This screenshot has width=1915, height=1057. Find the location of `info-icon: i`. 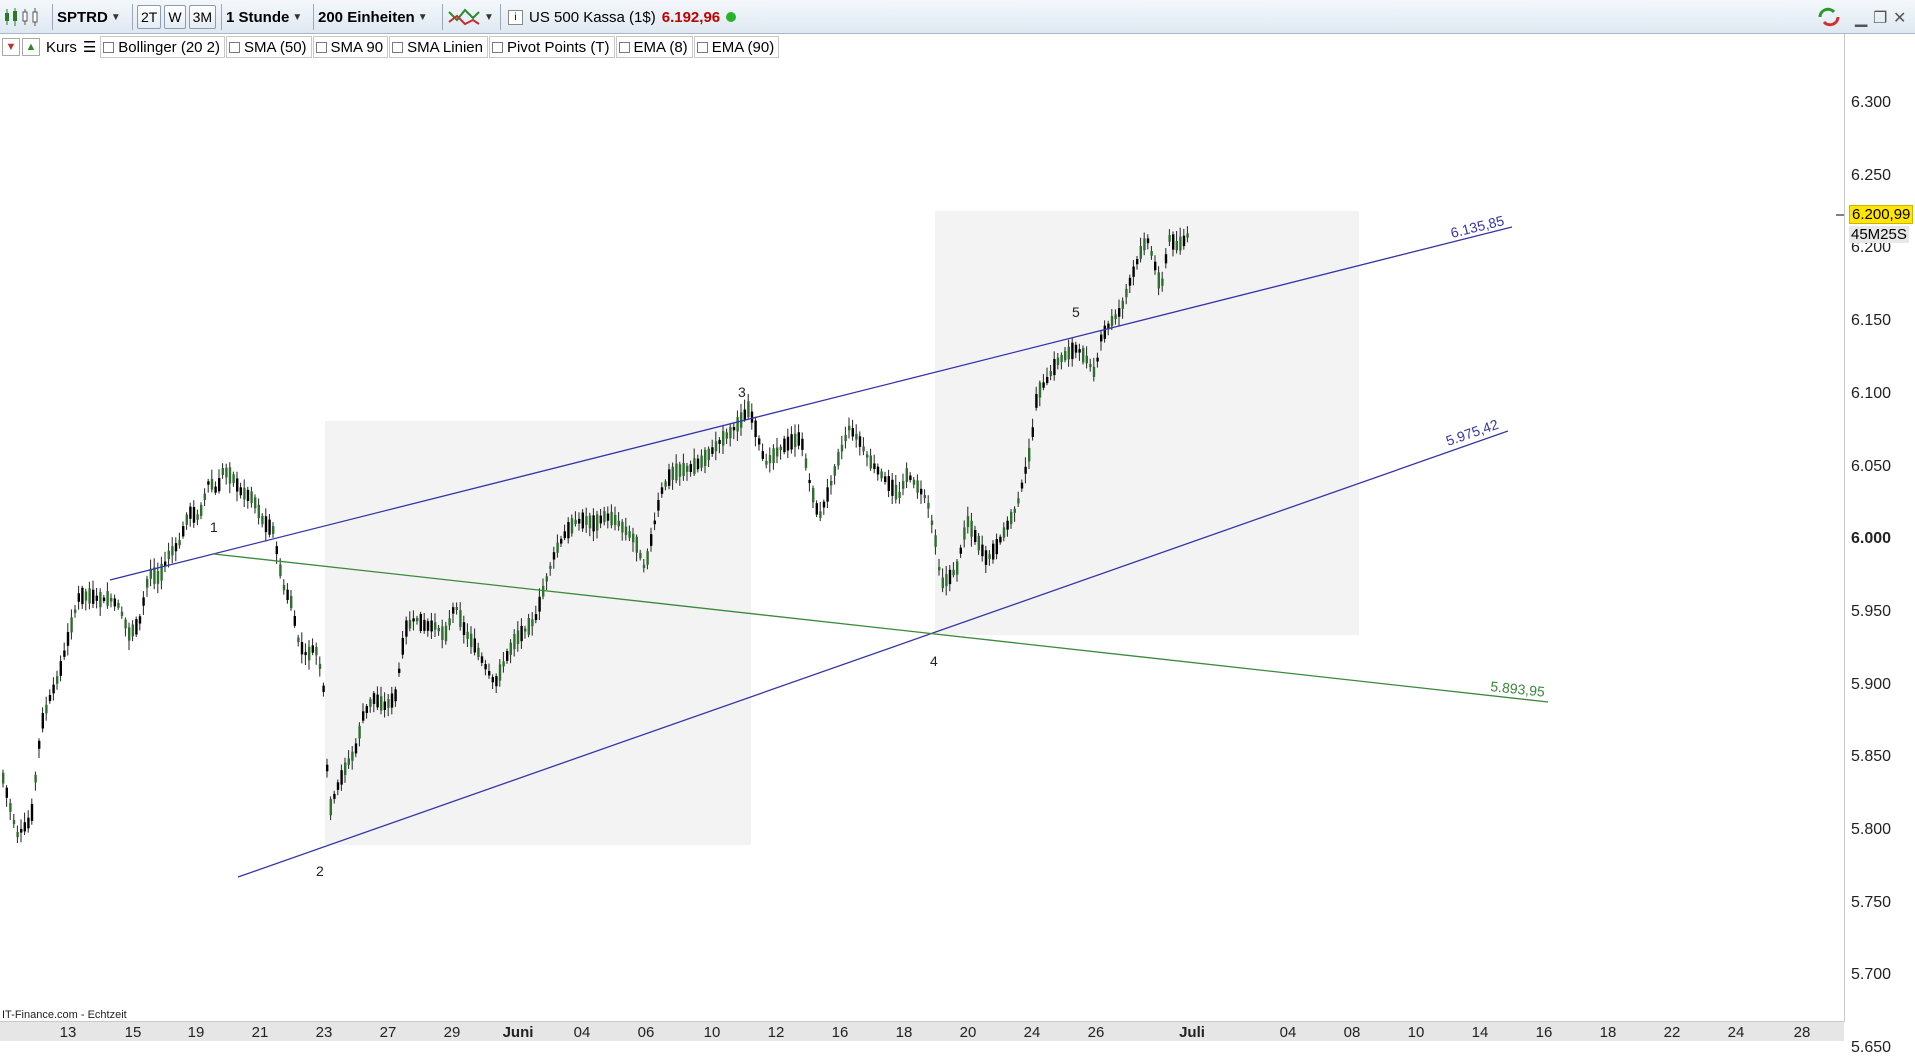

info-icon: i is located at coordinates (515, 17).